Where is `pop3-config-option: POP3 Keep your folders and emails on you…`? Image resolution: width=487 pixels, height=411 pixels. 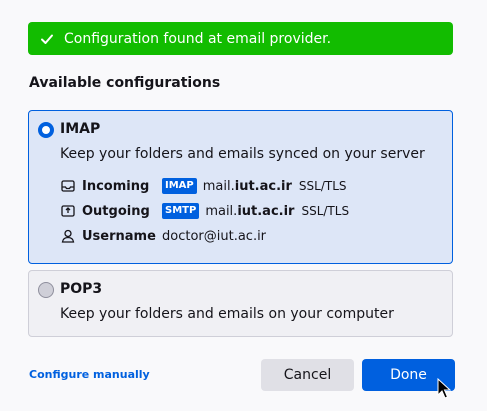 pop3-config-option: POP3 Keep your folders and emails on you… is located at coordinates (240, 303).